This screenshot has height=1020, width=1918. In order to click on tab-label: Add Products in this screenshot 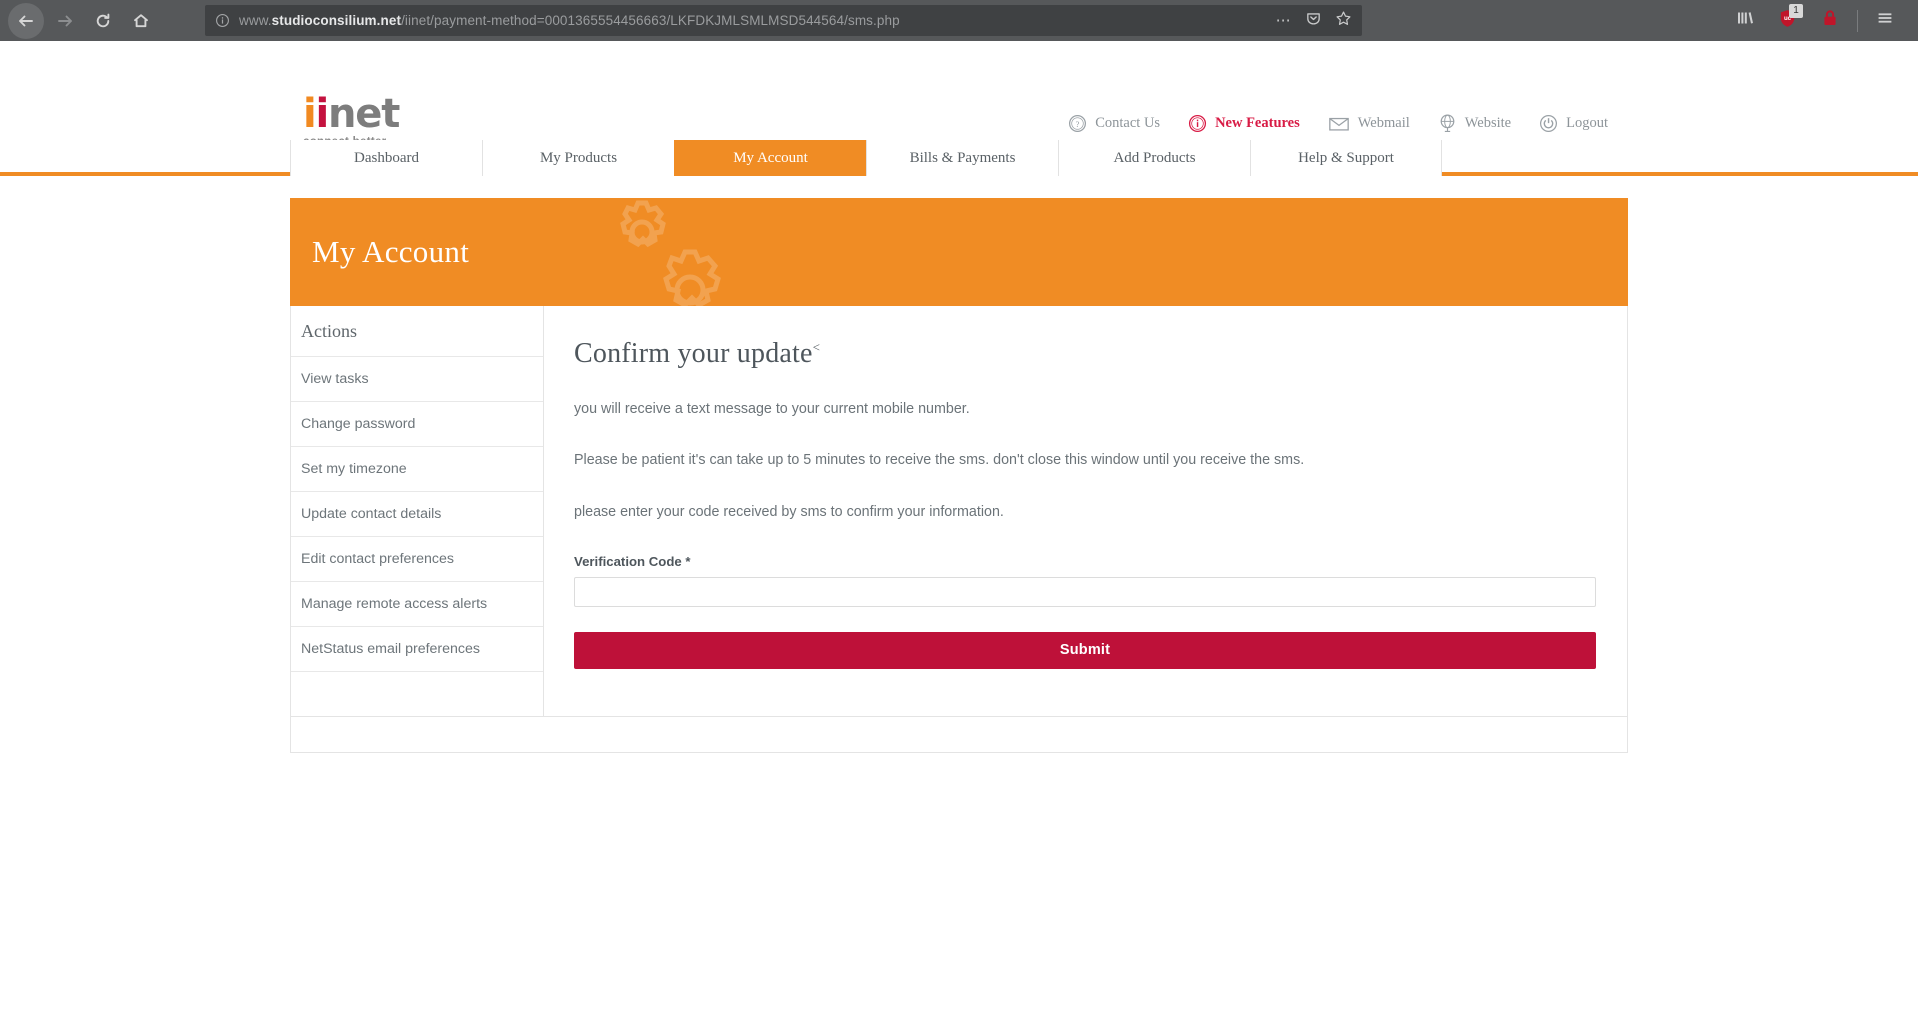, I will do `click(1154, 157)`.